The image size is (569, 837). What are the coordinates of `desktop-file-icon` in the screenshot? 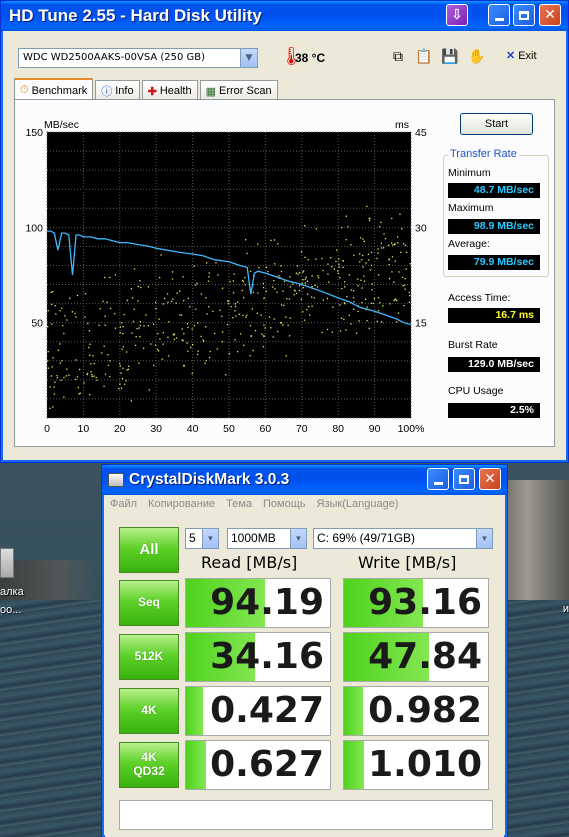 It's located at (7, 563).